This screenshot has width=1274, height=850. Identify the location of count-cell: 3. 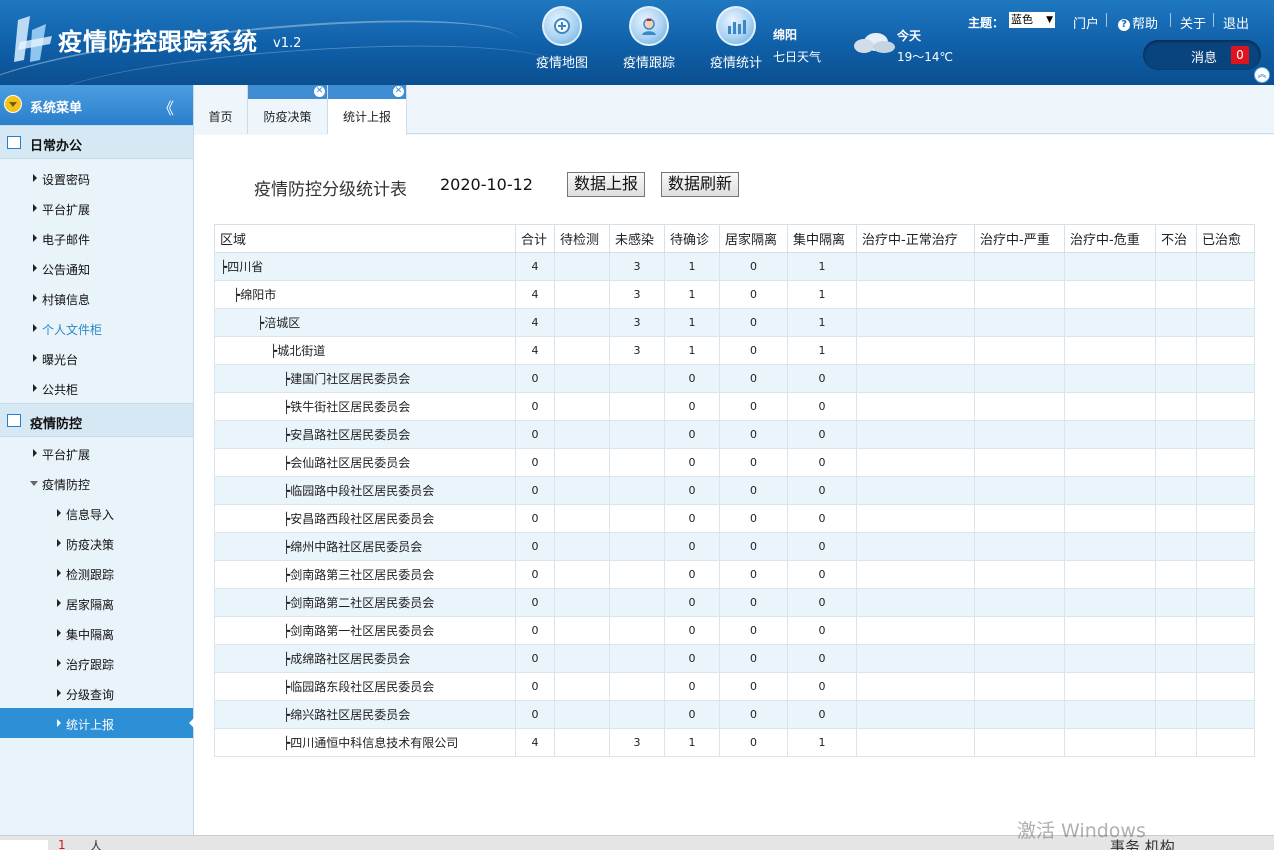
(637, 322).